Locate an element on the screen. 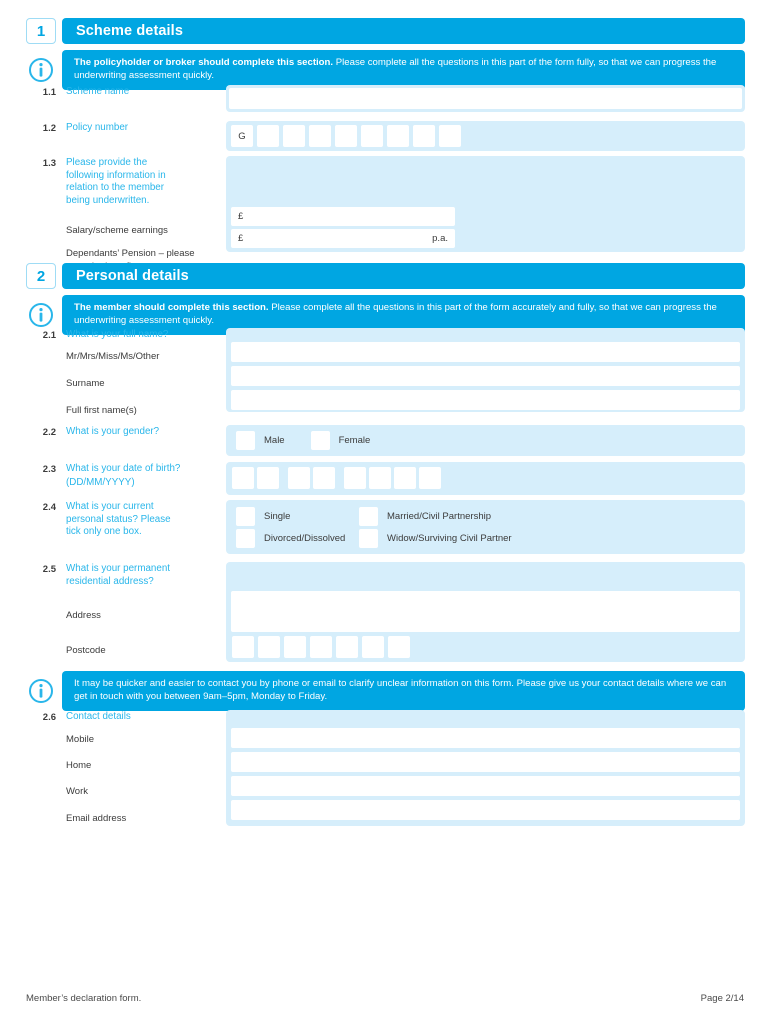  section-1-title: Scheme details is located at coordinates (403, 31).